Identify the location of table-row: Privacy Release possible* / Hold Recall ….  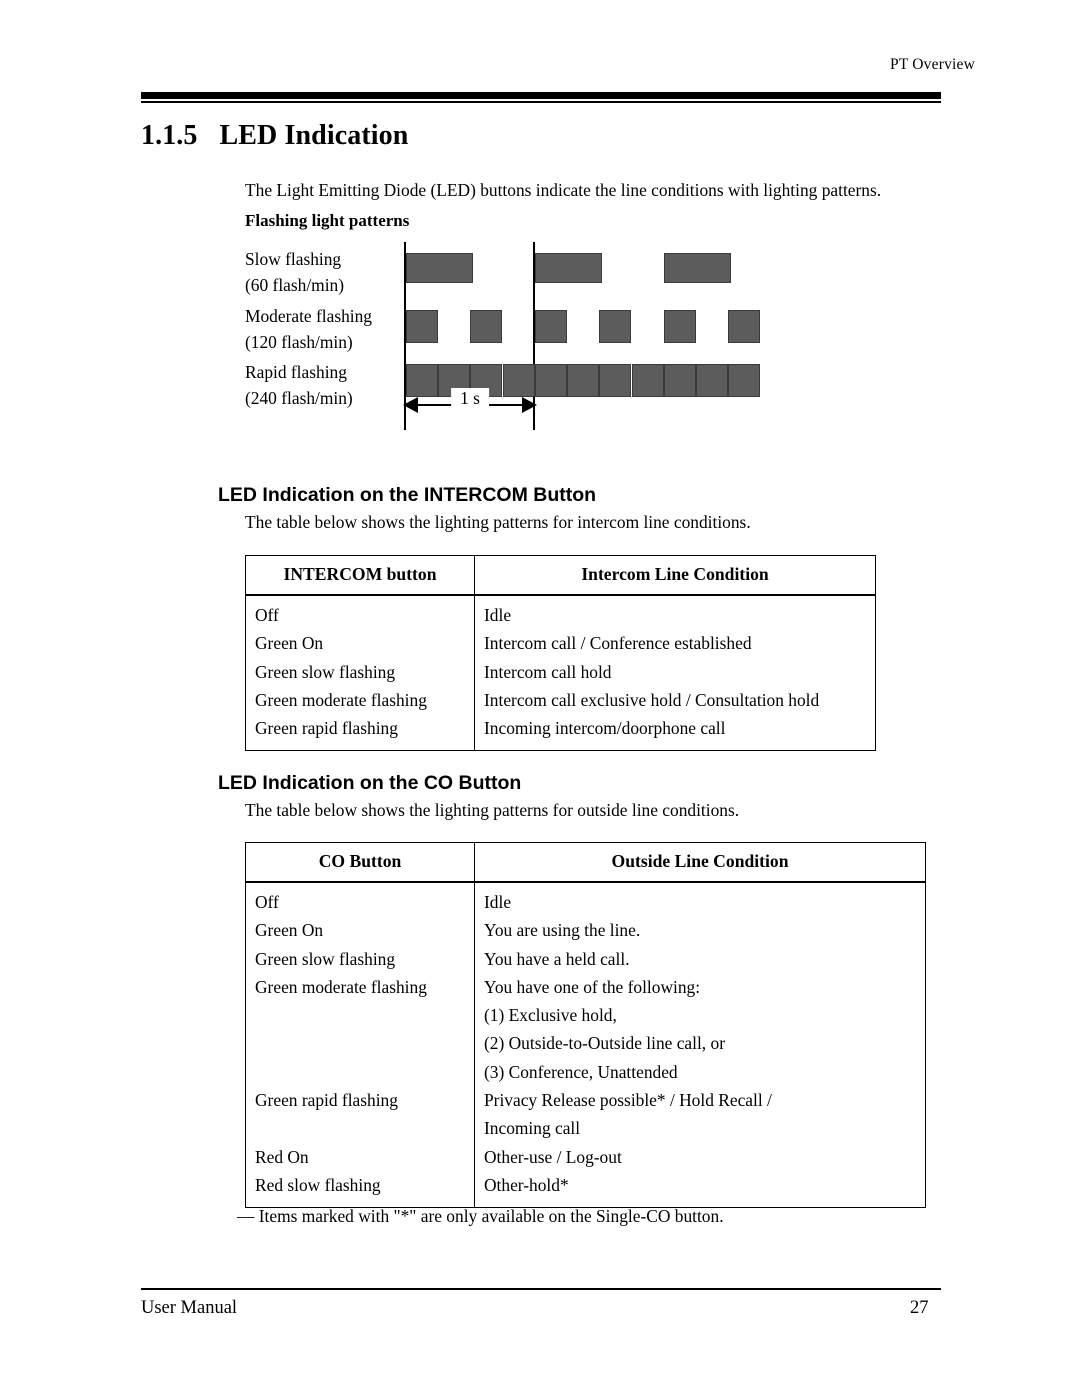
(628, 1100).